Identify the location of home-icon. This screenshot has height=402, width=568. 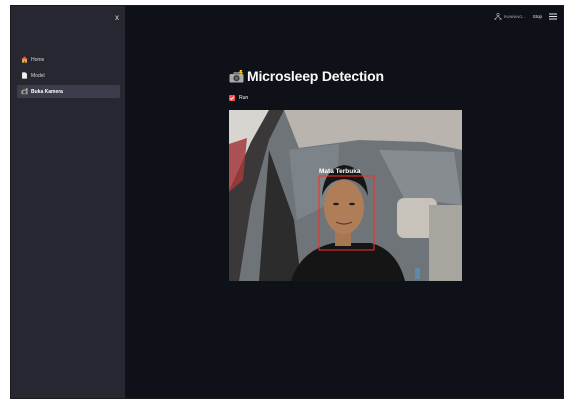
(24, 59).